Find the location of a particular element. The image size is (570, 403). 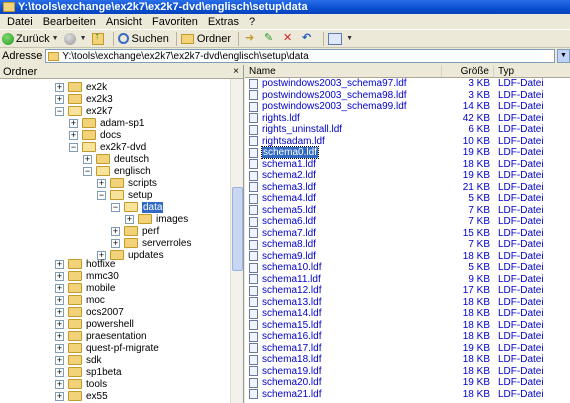

tree-item-tools: + tools is located at coordinates (81, 384).